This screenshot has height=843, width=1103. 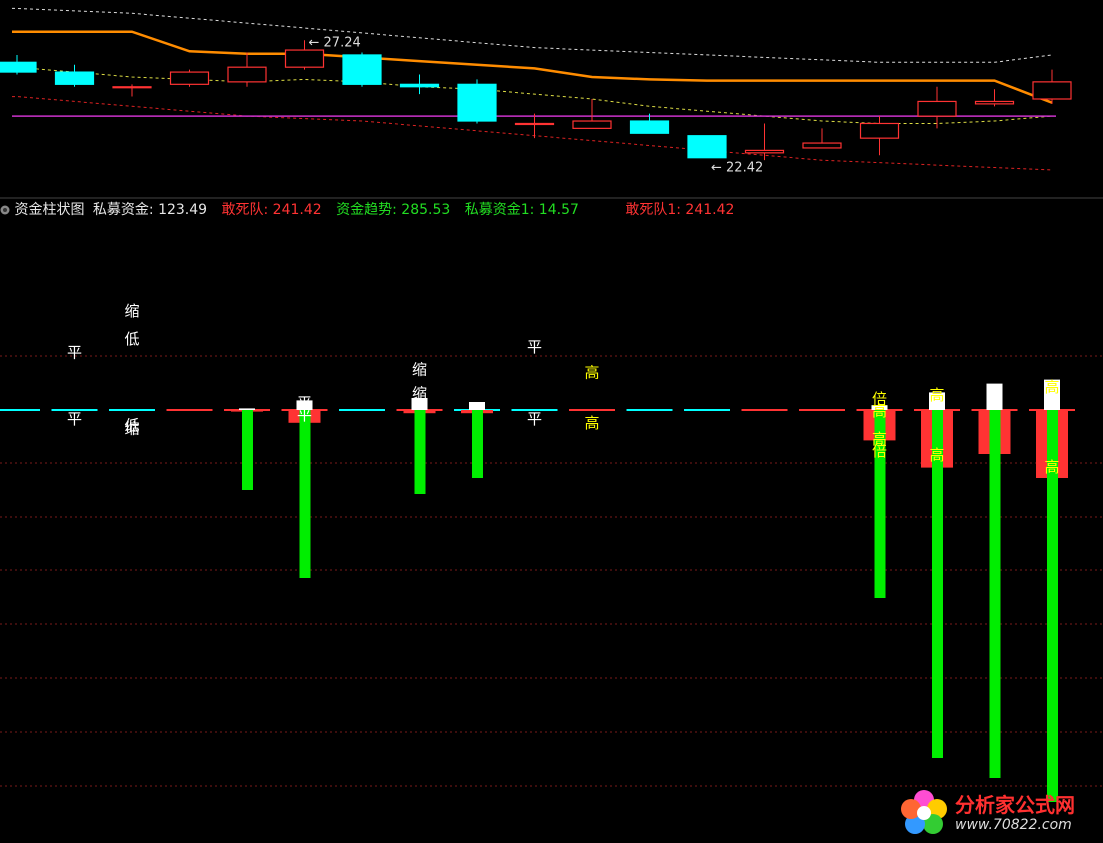 What do you see at coordinates (521, 210) in the screenshot?
I see `indicator-value-3: 私募资金1: 14.57` at bounding box center [521, 210].